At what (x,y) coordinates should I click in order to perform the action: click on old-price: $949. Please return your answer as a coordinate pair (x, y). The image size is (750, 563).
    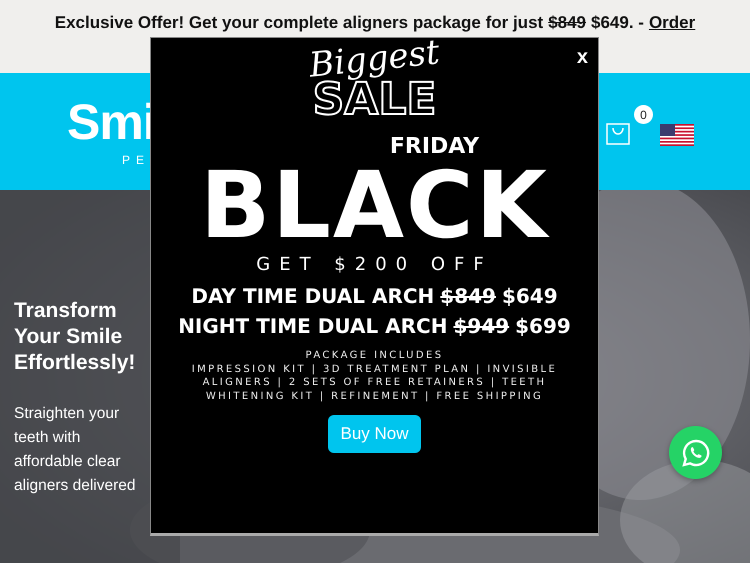
    Looking at the image, I should click on (481, 326).